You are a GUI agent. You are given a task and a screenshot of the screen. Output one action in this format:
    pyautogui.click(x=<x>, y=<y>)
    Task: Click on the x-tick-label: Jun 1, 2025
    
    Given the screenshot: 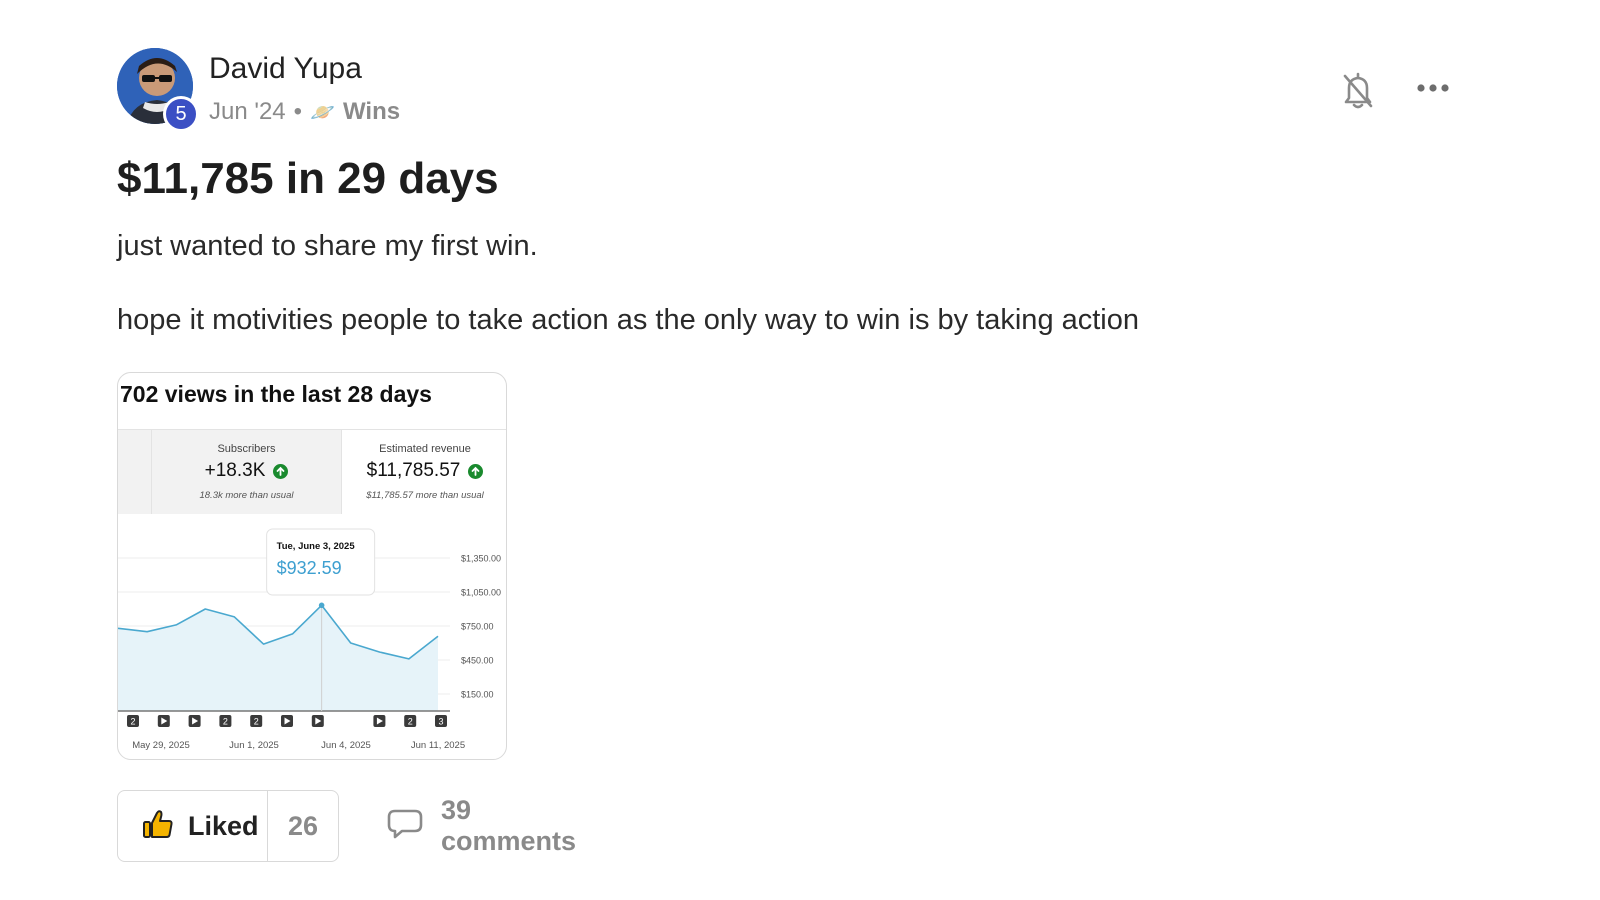 What is the action you would take?
    pyautogui.click(x=254, y=745)
    